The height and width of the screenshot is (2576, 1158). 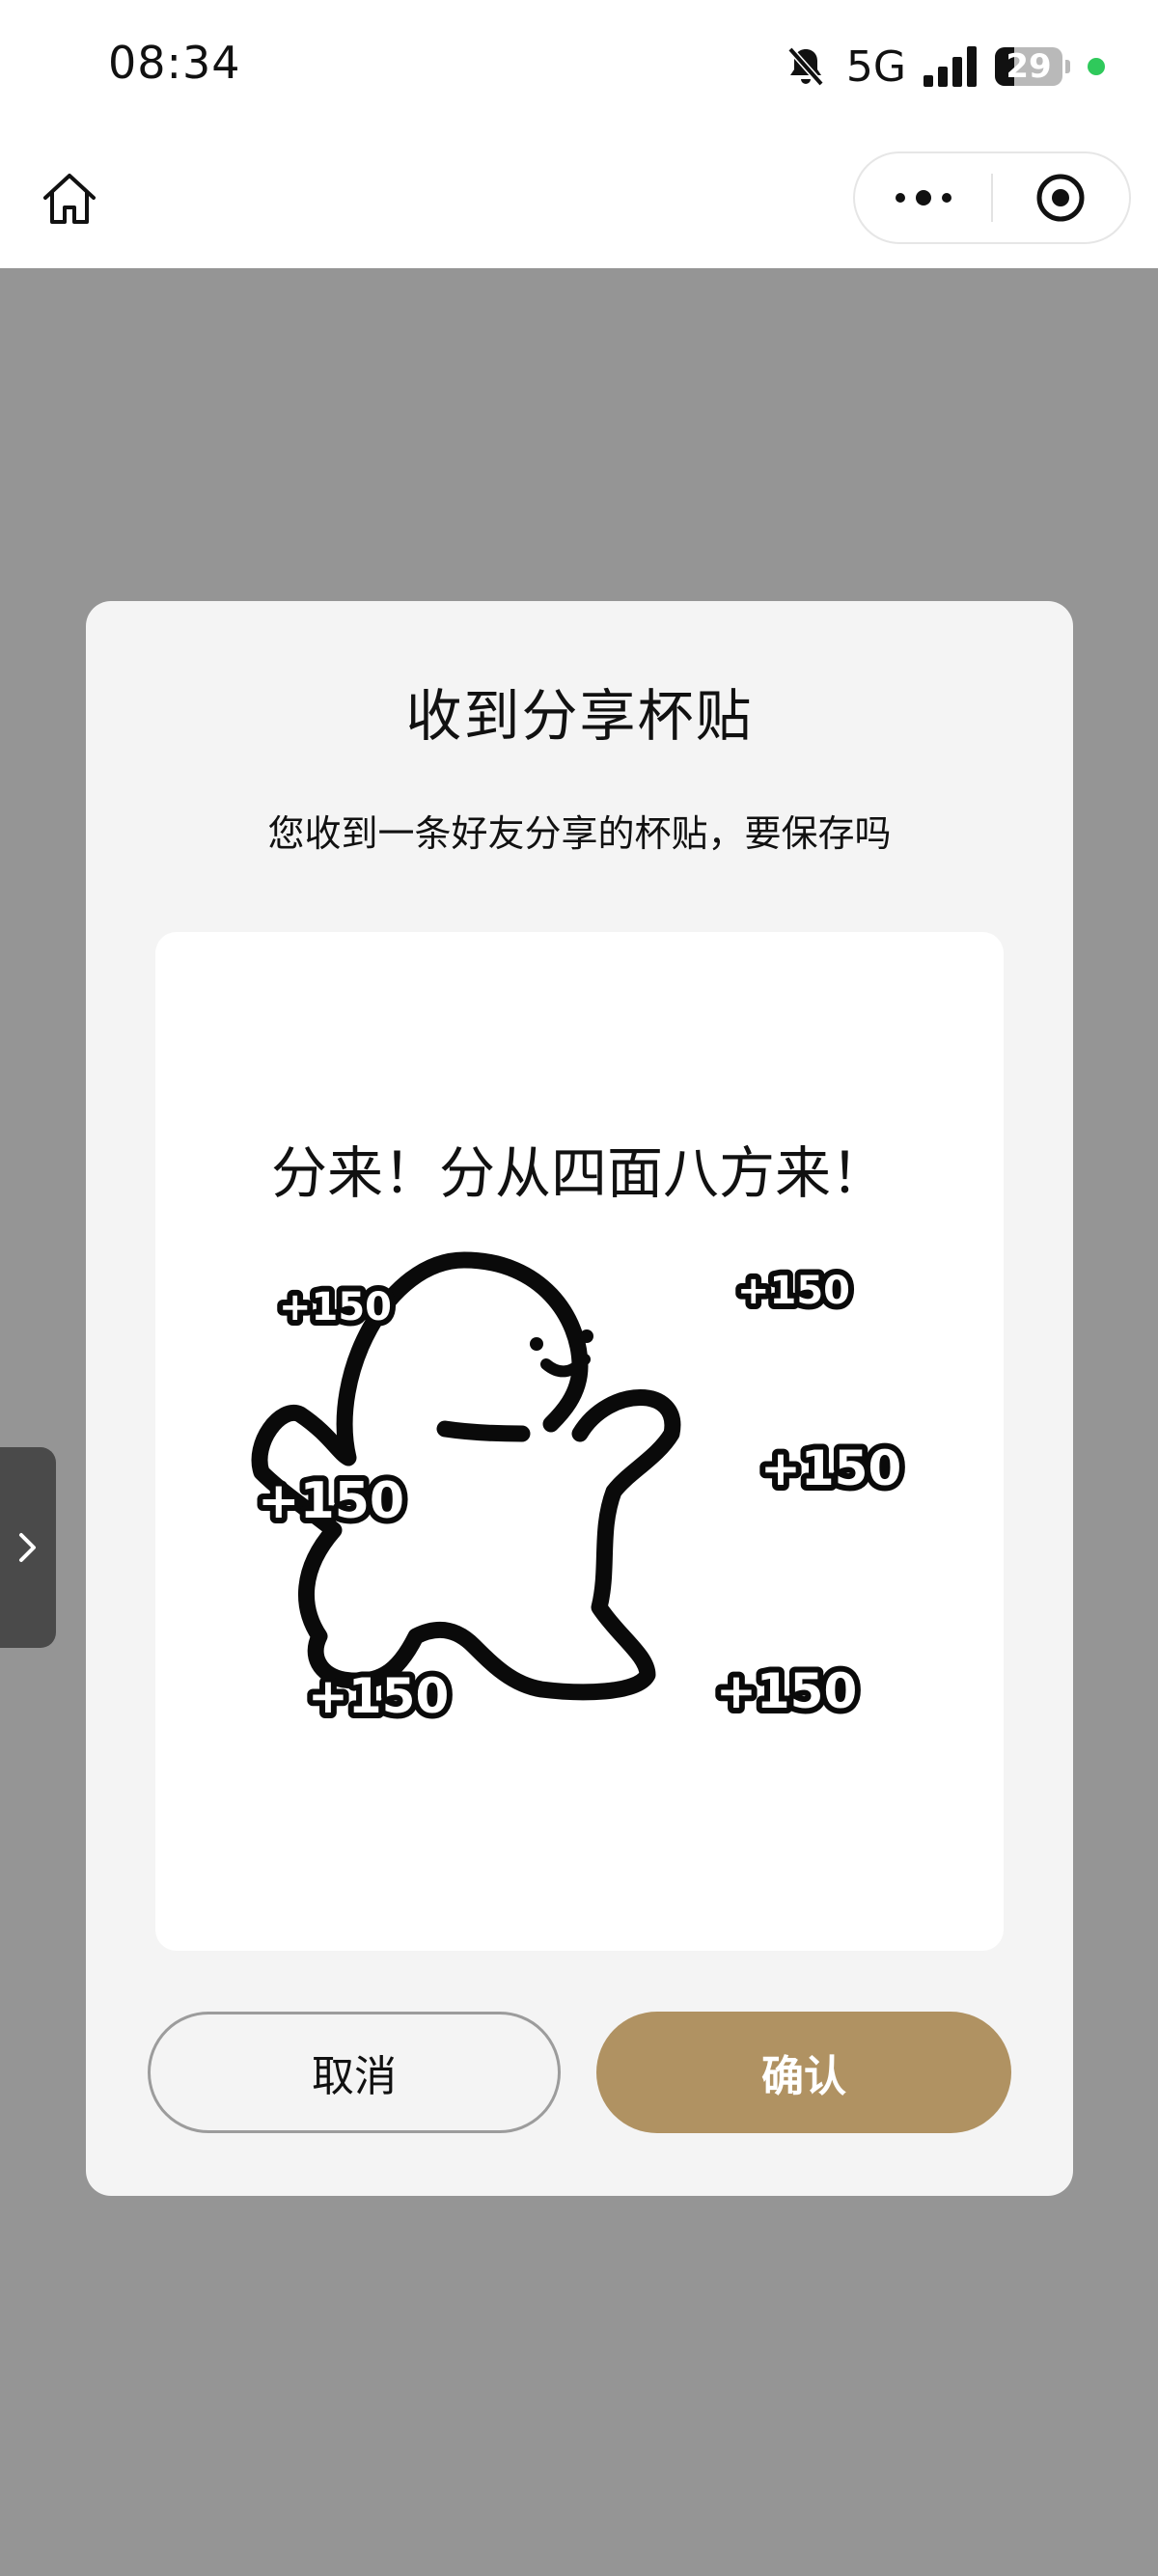 I want to click on network-label: 5G, so click(x=875, y=66).